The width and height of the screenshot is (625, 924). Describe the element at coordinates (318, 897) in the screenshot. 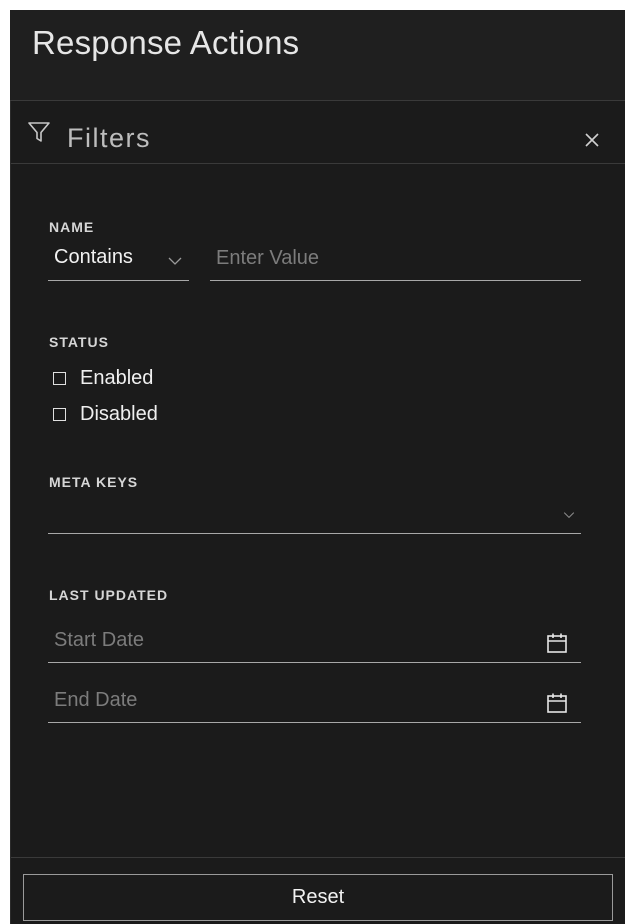

I see `reset-button: Reset` at that location.